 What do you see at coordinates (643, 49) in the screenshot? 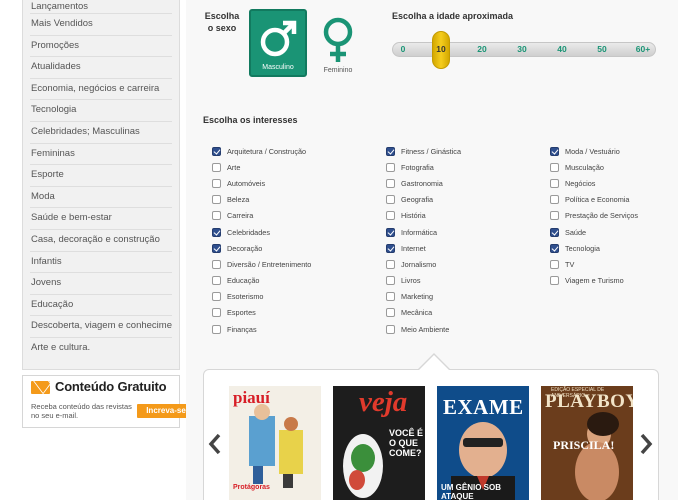
I see `age-tick-60: 60+` at bounding box center [643, 49].